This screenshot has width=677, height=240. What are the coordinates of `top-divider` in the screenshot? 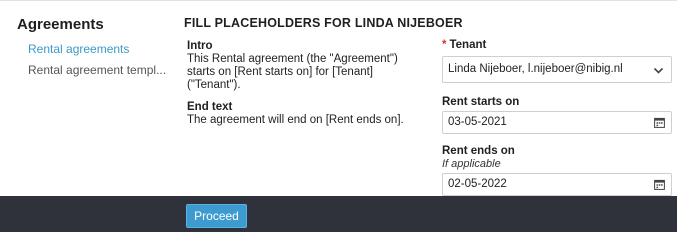 It's located at (338, 0).